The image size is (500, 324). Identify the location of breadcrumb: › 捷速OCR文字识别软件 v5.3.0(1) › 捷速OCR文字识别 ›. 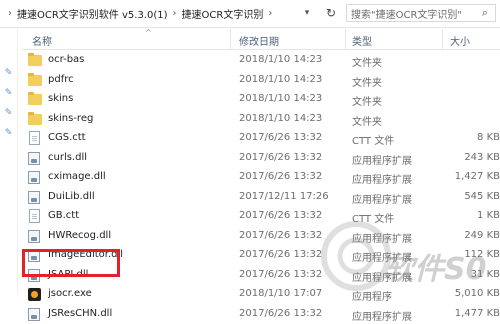
(163, 13).